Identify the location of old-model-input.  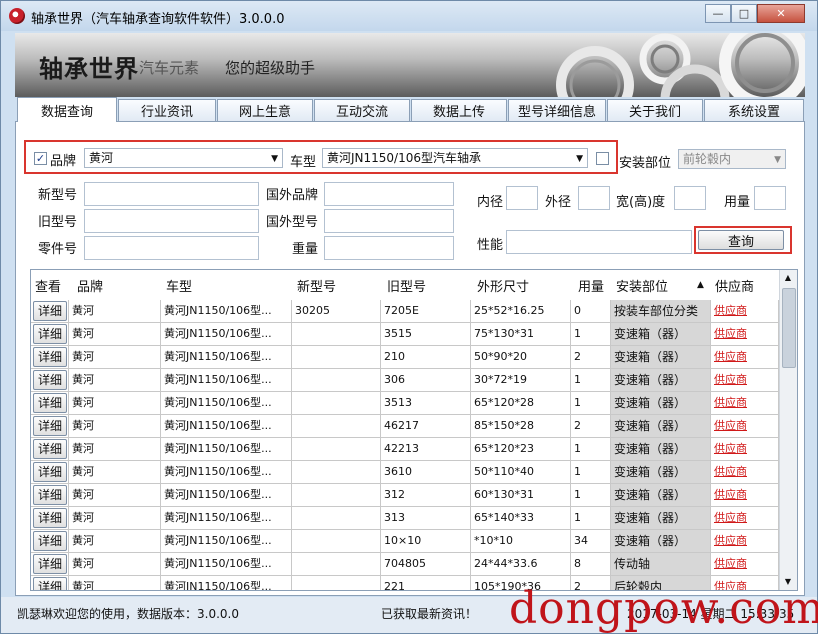
(171, 221).